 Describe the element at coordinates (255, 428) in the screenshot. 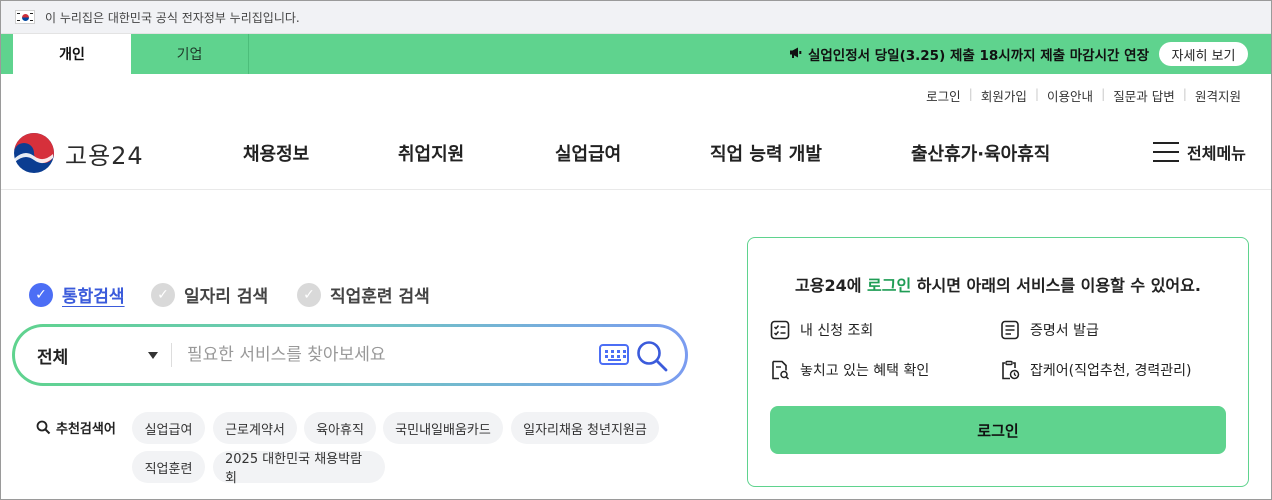

I see `keyword-chip: 근로계약서` at that location.